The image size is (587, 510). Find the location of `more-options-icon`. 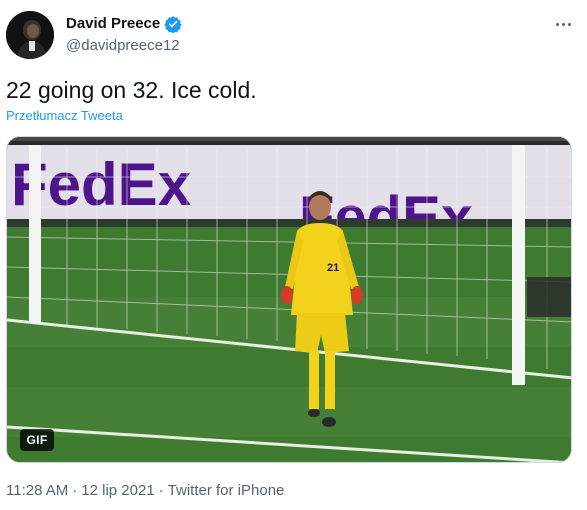

more-options-icon is located at coordinates (563, 24).